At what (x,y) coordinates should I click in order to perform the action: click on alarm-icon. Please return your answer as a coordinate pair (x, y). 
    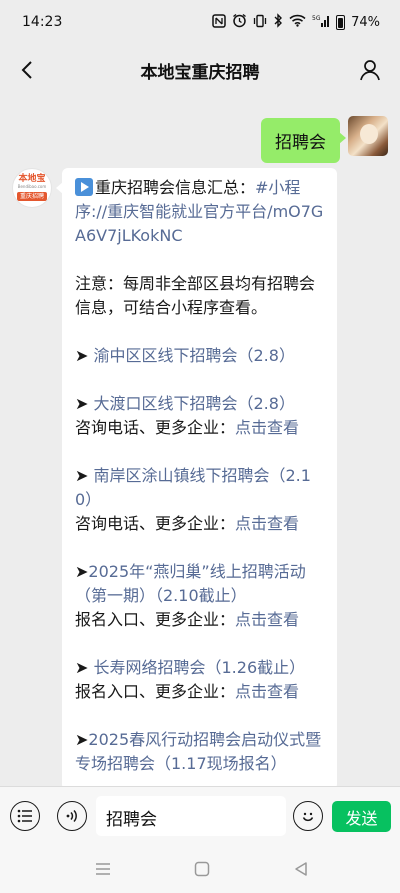
    Looking at the image, I should click on (239, 22).